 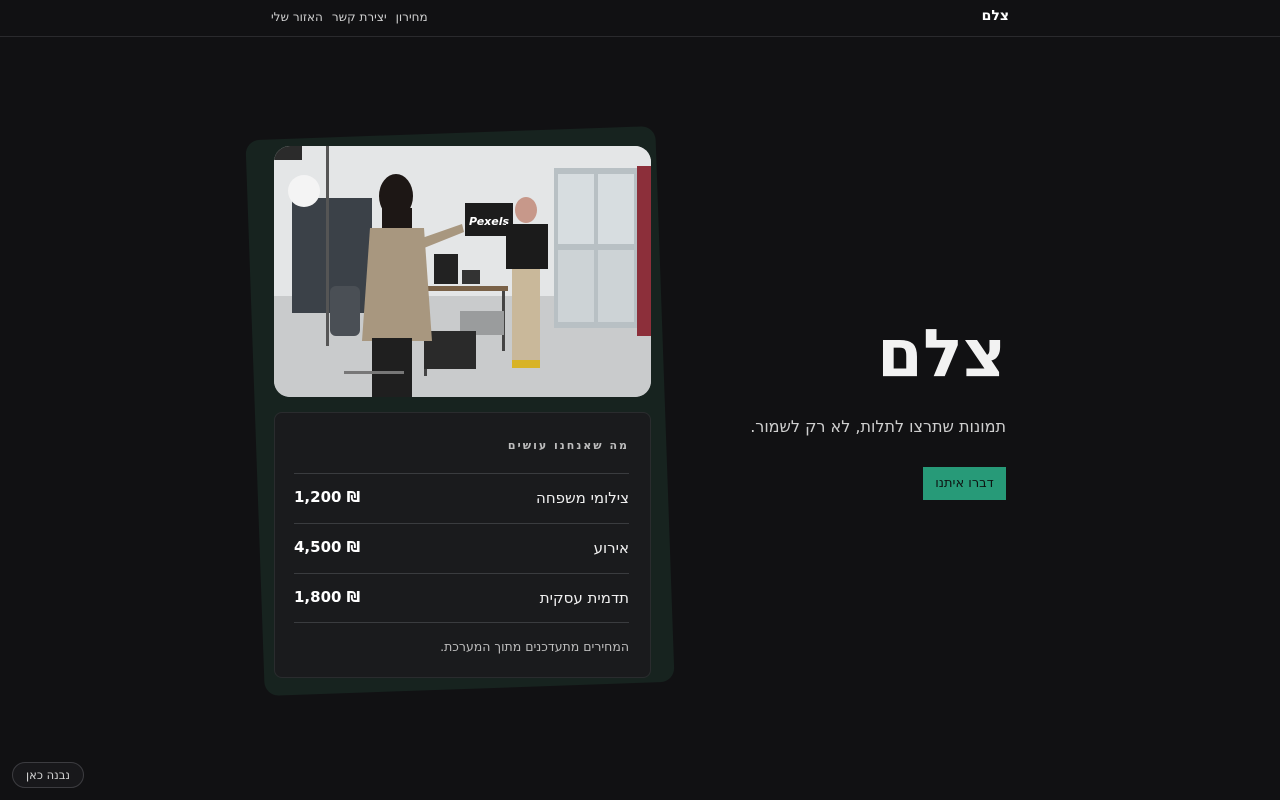 I want to click on pricing-note: המחירים מתעדכנים מתוך המערכת., so click(x=534, y=646).